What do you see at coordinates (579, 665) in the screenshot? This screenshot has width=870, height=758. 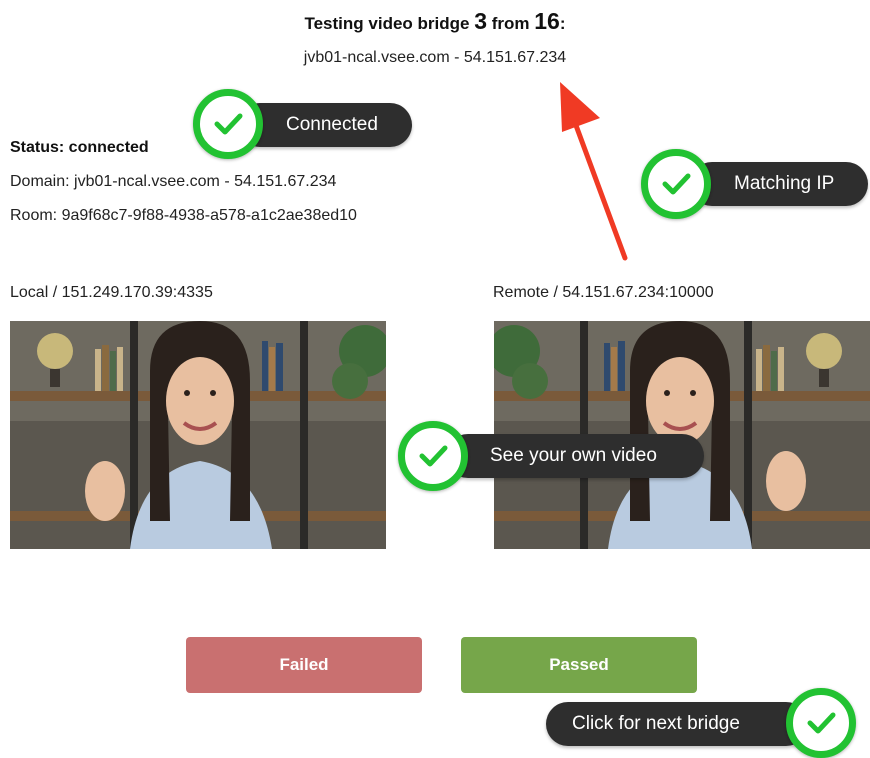 I see `passed-button: Passed` at bounding box center [579, 665].